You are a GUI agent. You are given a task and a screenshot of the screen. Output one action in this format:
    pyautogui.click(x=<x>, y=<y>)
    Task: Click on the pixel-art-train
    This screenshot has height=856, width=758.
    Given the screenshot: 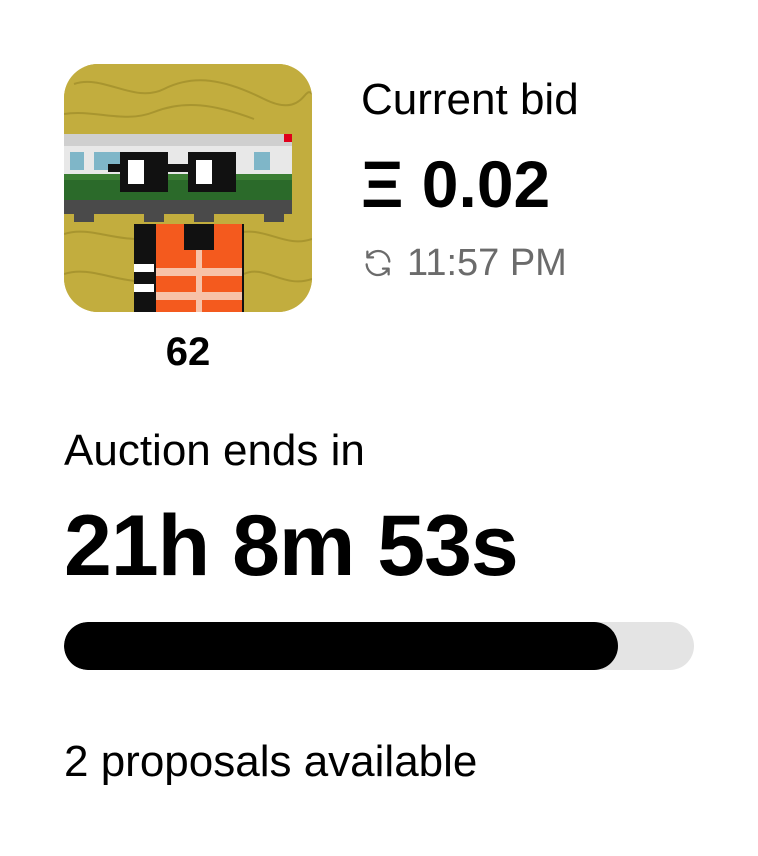 What is the action you would take?
    pyautogui.click(x=188, y=188)
    